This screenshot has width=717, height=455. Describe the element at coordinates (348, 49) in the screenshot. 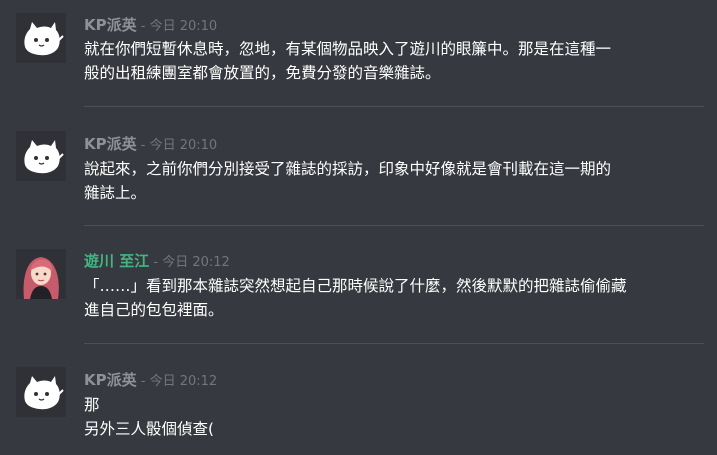

I see `message-line: 就在你們短暫休息時，忽地，有某個物品映入了遊川的眼簾中。那是在這種一` at that location.